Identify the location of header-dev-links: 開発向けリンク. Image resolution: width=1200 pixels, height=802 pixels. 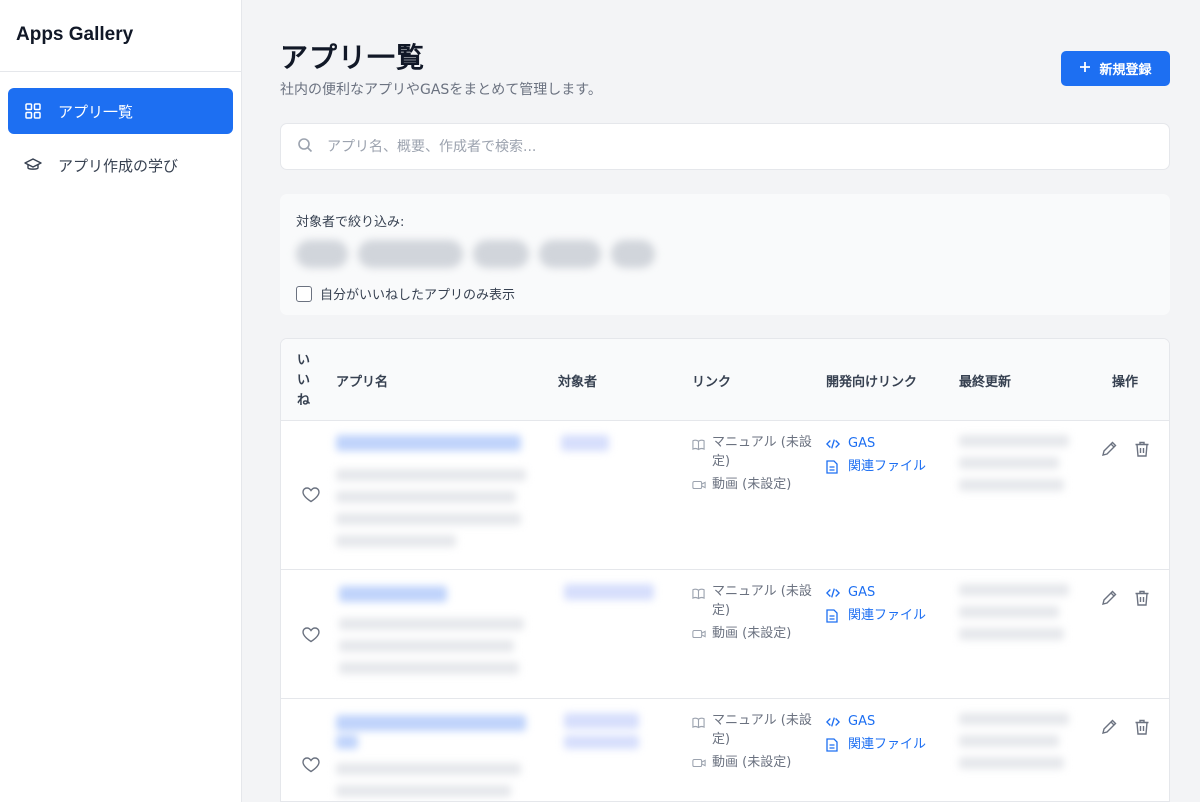
(872, 382).